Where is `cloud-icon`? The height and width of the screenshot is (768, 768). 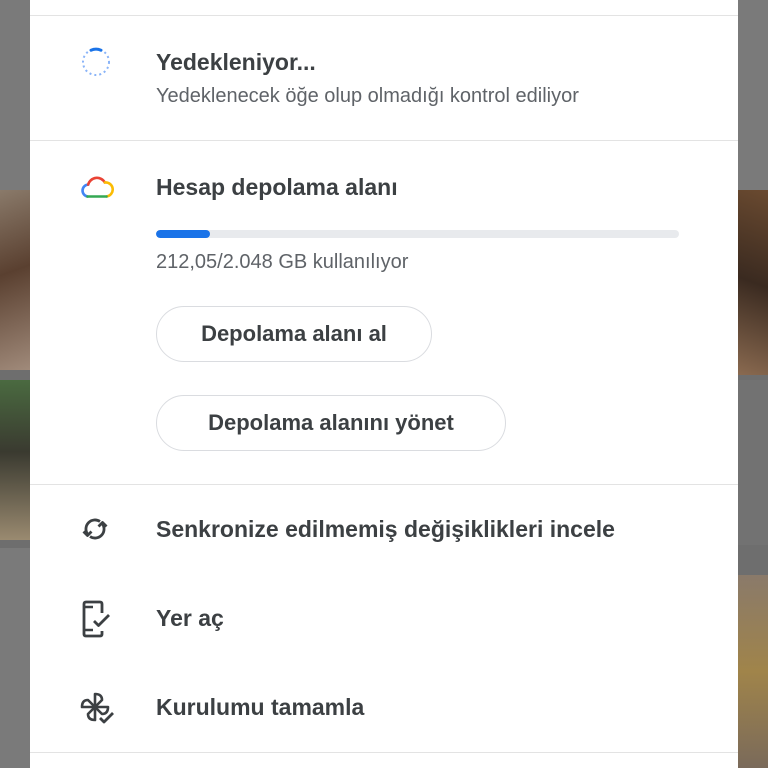
cloud-icon is located at coordinates (97, 187).